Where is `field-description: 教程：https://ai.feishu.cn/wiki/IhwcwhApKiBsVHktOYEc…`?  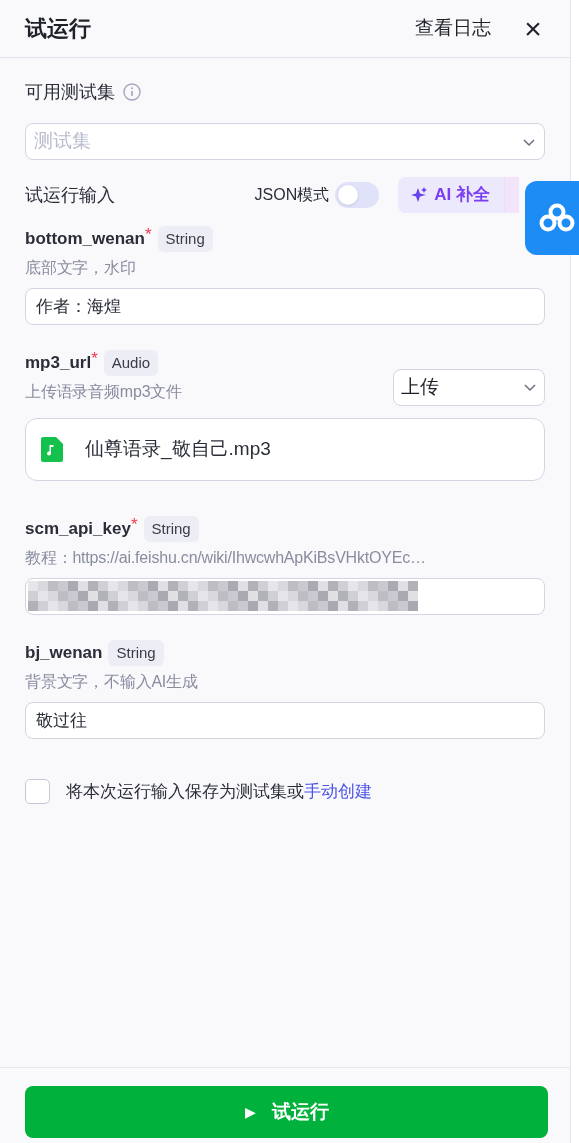 field-description: 教程：https://ai.feishu.cn/wiki/IhwcwhApKiBsVHktOYEc… is located at coordinates (226, 558).